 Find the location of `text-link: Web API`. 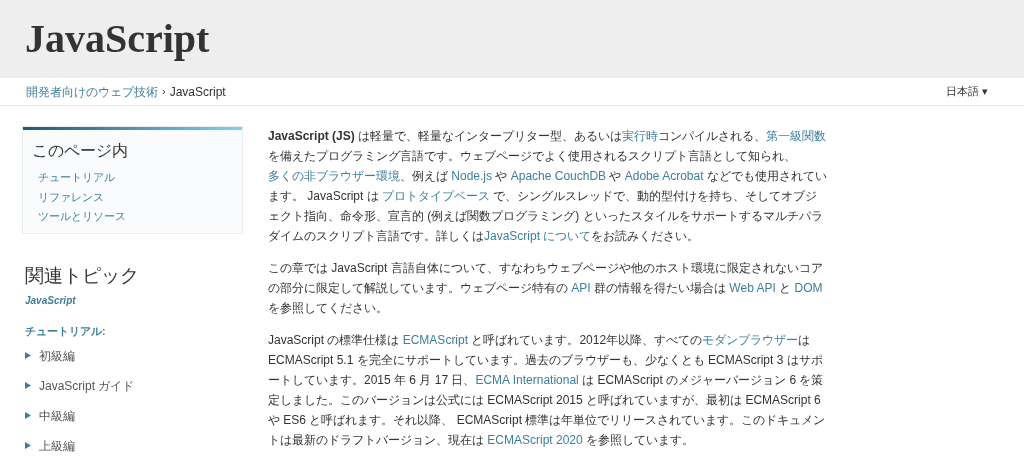

text-link: Web API is located at coordinates (752, 288).